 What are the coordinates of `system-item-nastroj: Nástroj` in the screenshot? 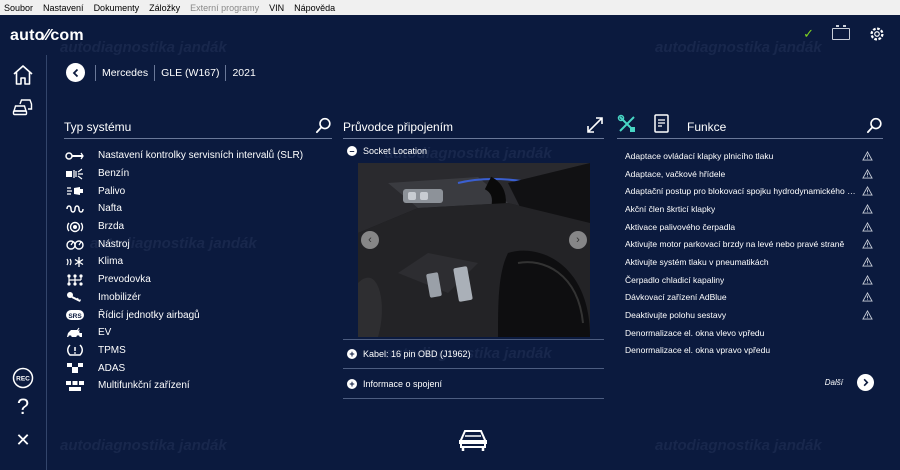 It's located at (198, 244).